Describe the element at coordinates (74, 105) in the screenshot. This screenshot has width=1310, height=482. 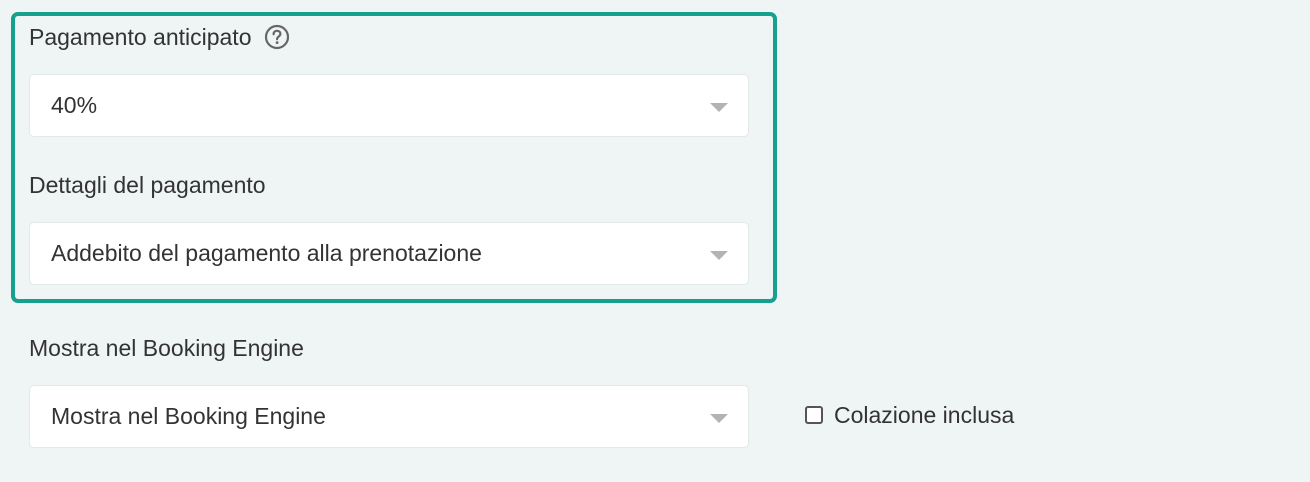
I see `advance-payment-value: 40%` at that location.